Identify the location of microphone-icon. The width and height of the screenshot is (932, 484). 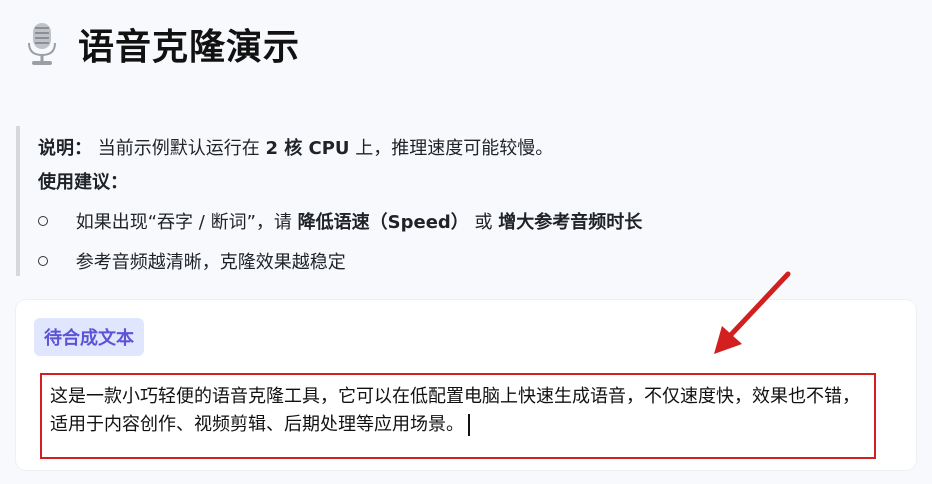
(42, 44).